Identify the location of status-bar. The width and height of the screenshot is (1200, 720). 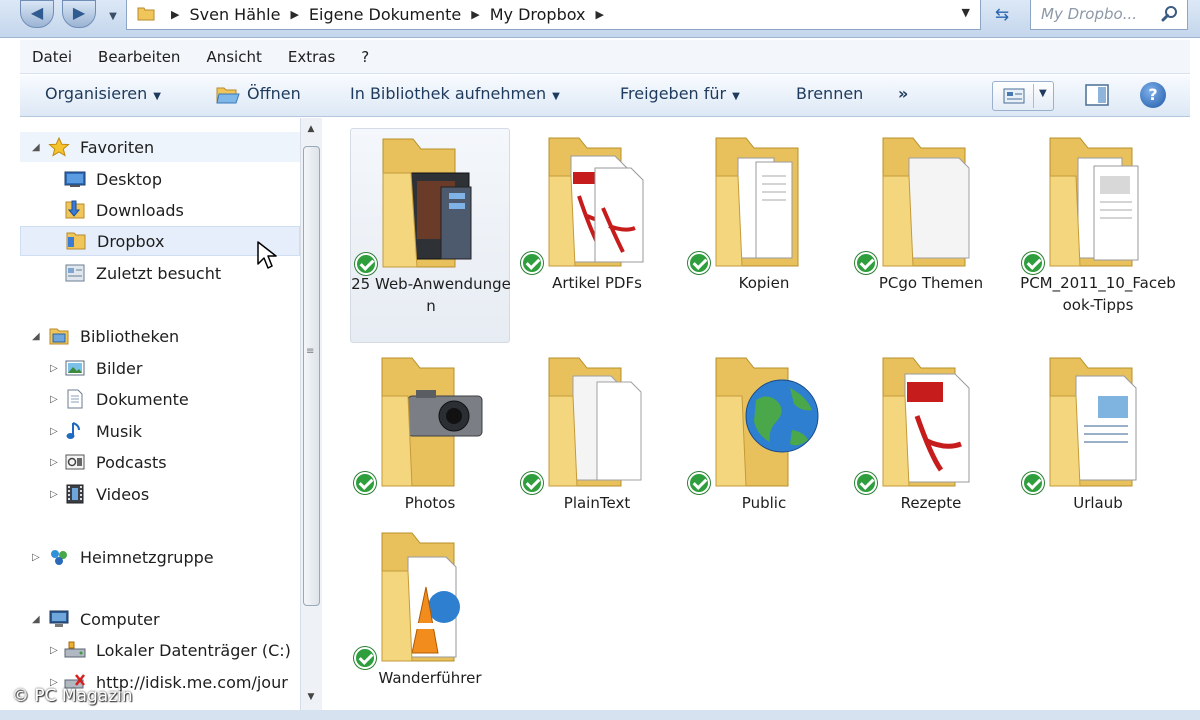
(600, 715).